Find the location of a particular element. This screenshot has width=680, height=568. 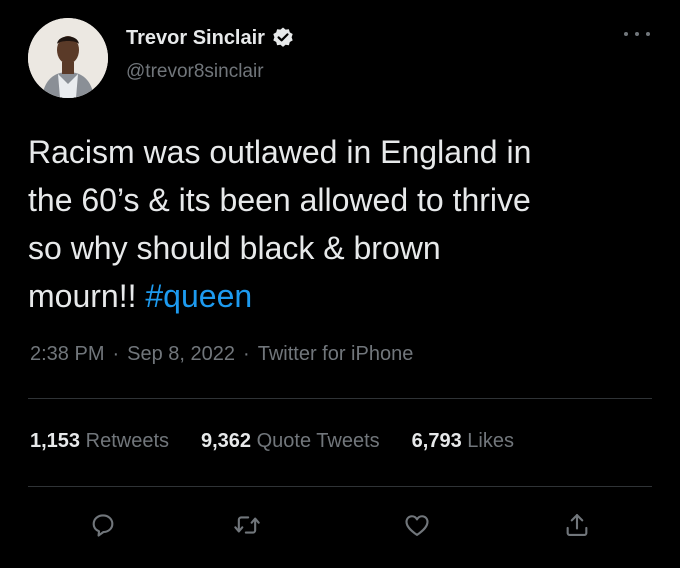

more-icon is located at coordinates (637, 34).